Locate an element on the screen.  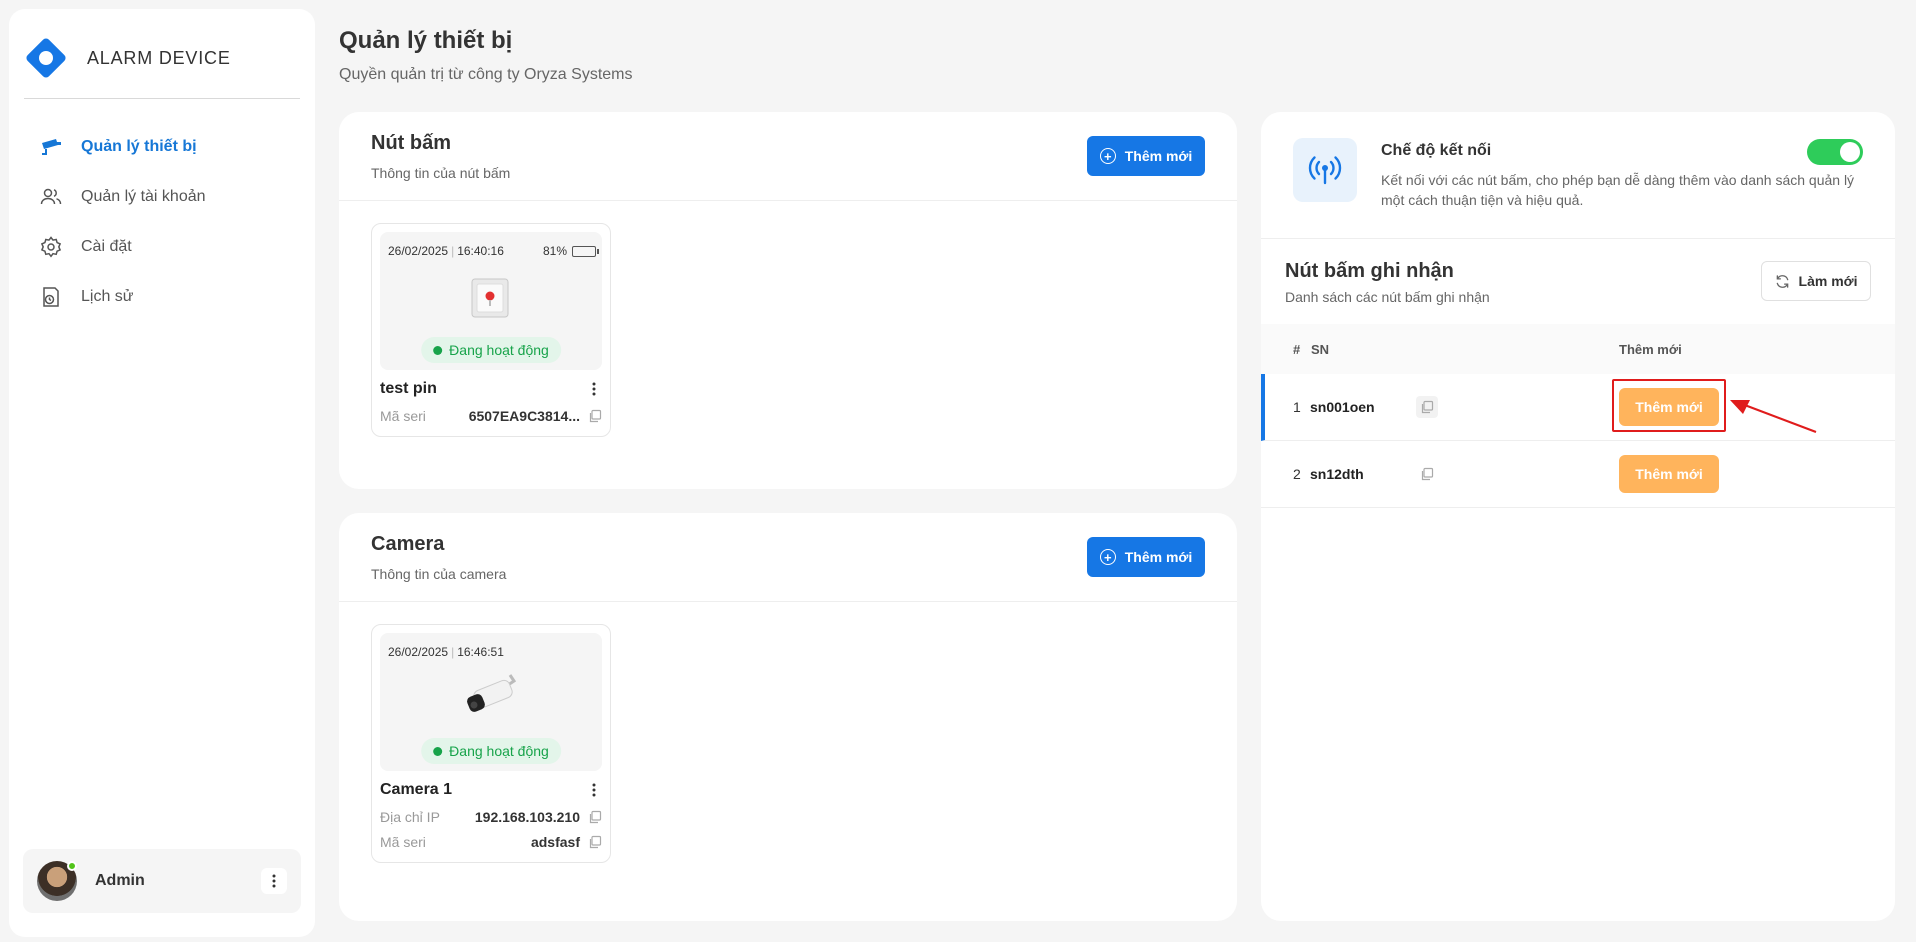
battery-icon is located at coordinates (585, 251).